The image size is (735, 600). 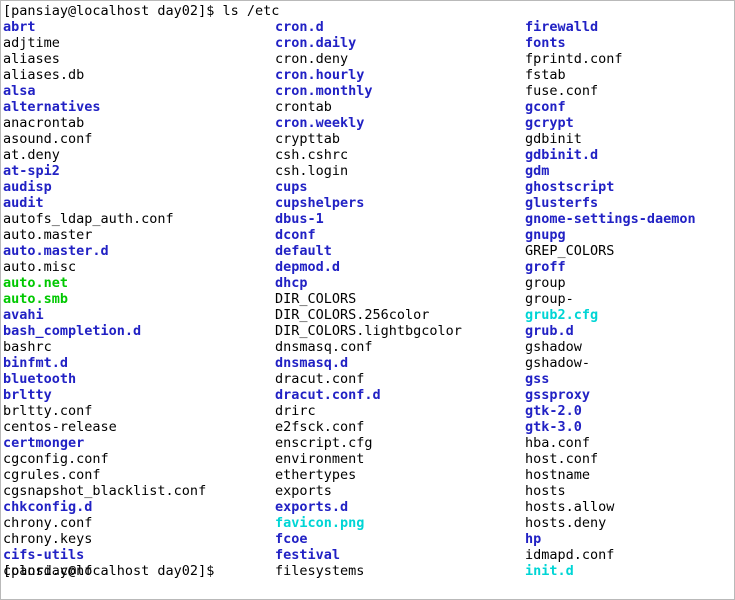 I want to click on listing-entry: colord.conf, so click(x=48, y=571).